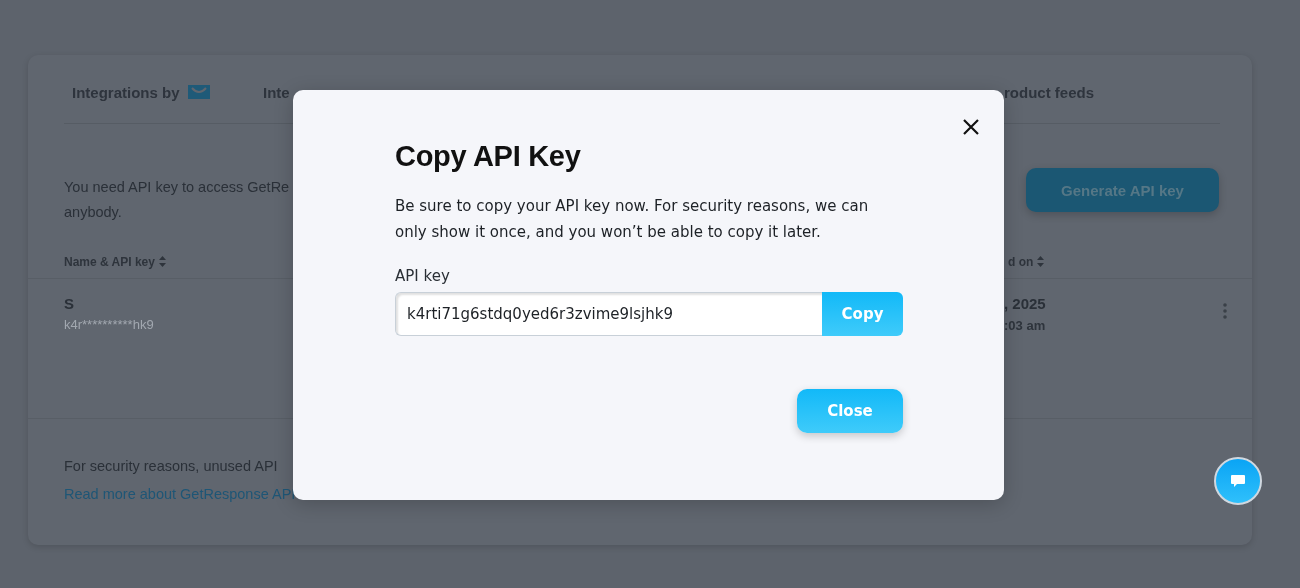 The width and height of the screenshot is (1300, 588). I want to click on chat-icon, so click(1238, 481).